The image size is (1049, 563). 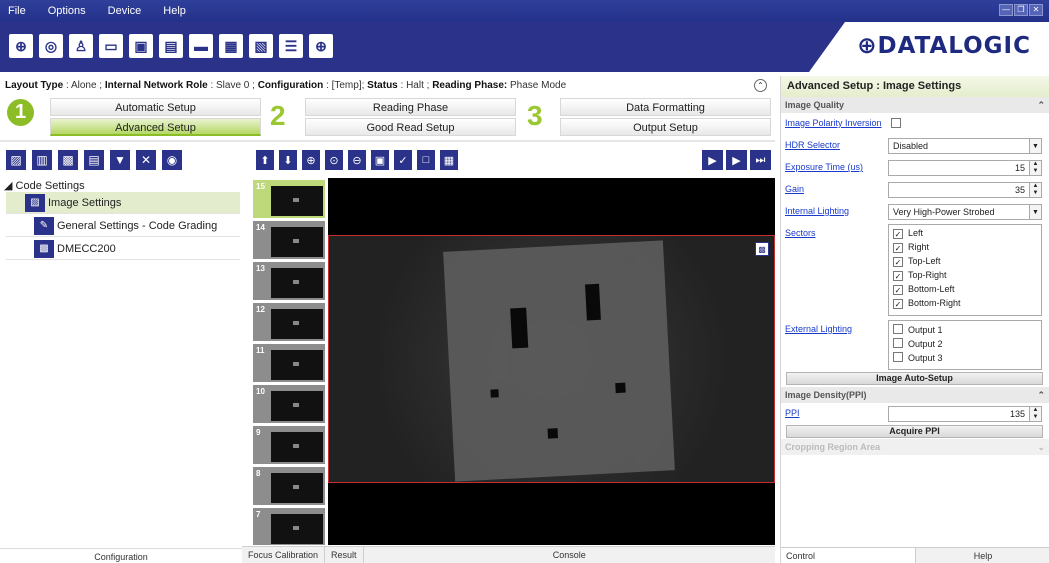 What do you see at coordinates (121, 555) in the screenshot?
I see `configuration-tab: Configuration` at bounding box center [121, 555].